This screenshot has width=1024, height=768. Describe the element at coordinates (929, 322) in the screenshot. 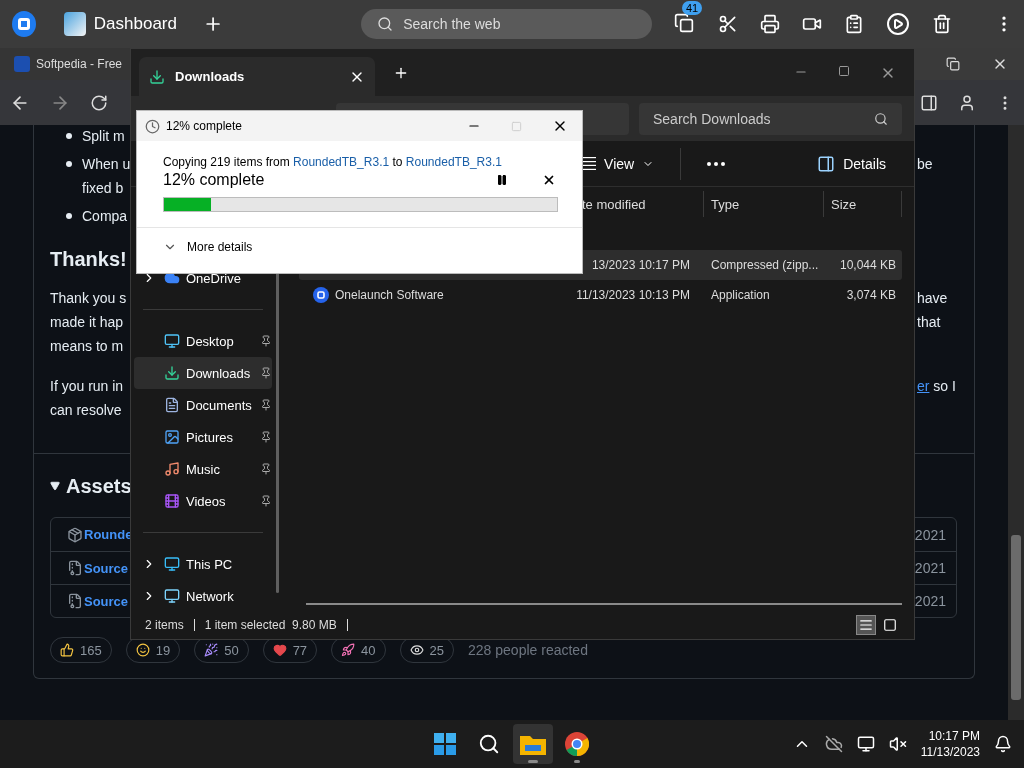

I see `article-text: that` at that location.